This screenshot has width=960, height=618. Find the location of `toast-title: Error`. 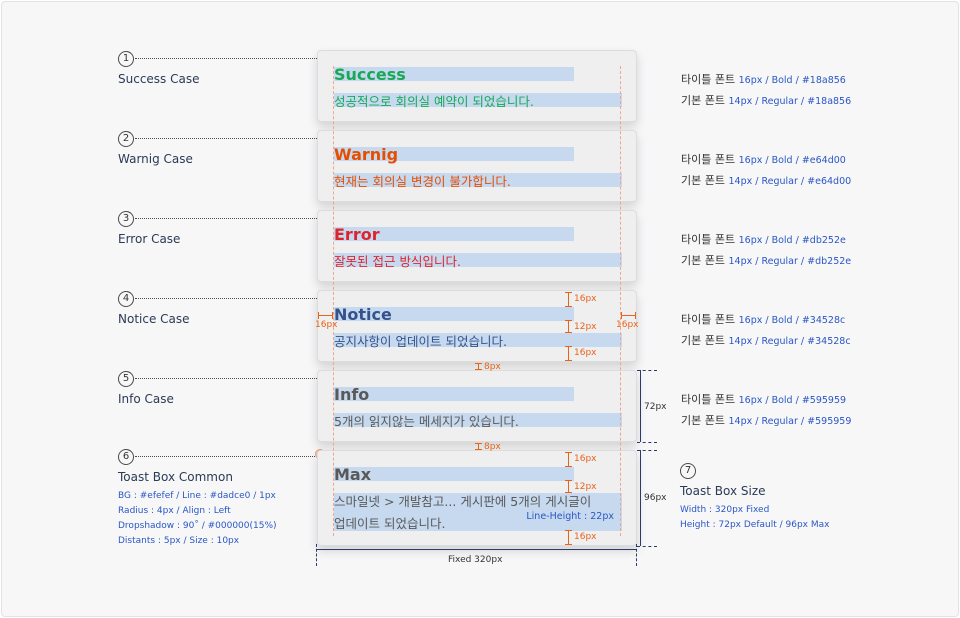

toast-title: Error is located at coordinates (357, 234).